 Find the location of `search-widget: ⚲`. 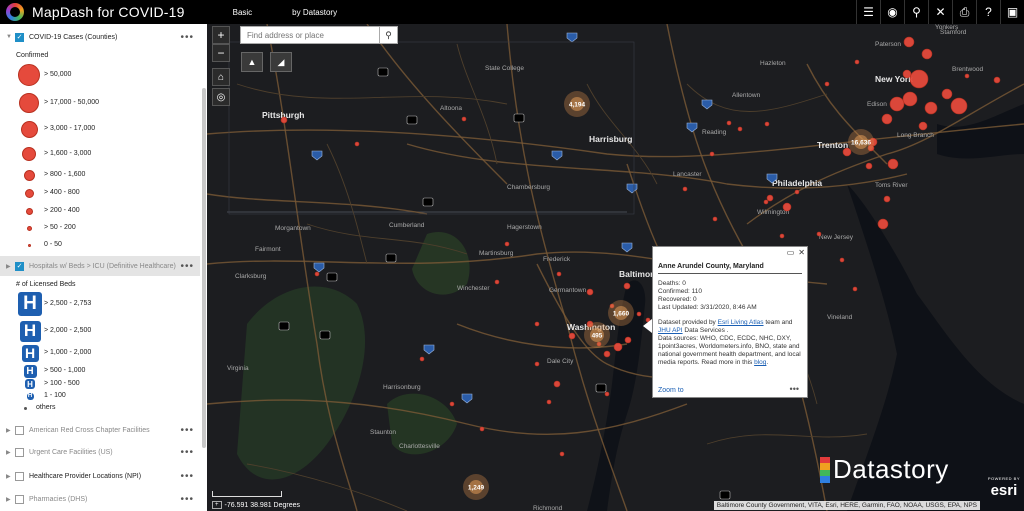

search-widget: ⚲ is located at coordinates (319, 35).